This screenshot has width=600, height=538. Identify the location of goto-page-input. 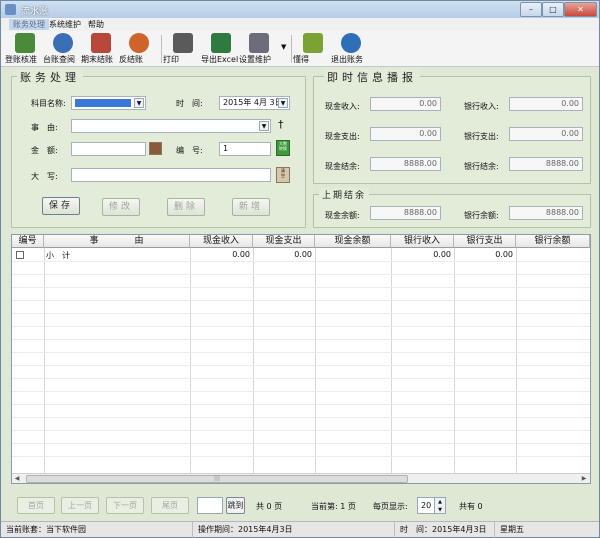
(210, 505).